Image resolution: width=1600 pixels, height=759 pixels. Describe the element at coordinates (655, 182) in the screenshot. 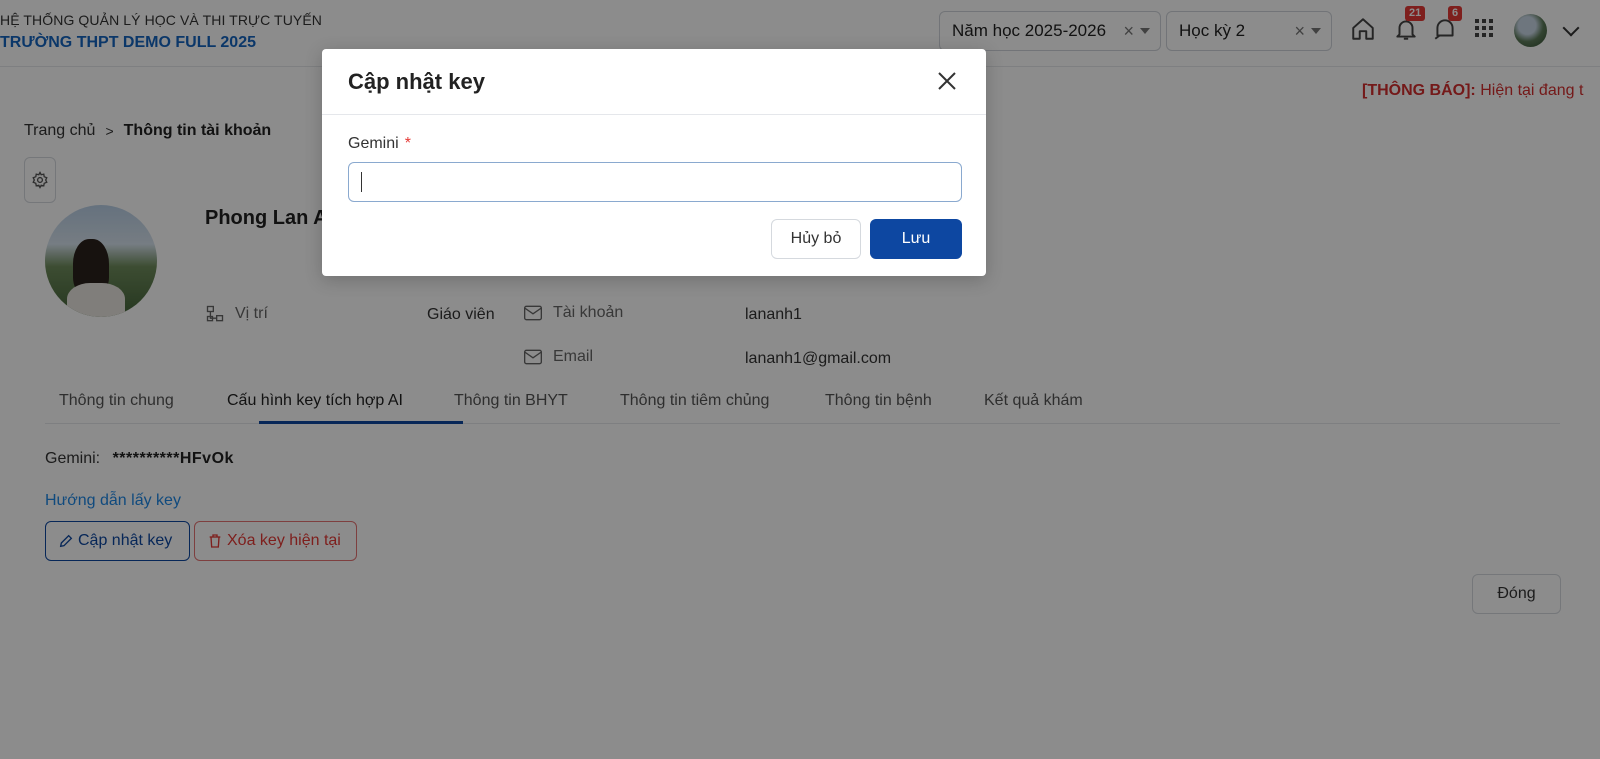

I see `gemini-key-input` at that location.